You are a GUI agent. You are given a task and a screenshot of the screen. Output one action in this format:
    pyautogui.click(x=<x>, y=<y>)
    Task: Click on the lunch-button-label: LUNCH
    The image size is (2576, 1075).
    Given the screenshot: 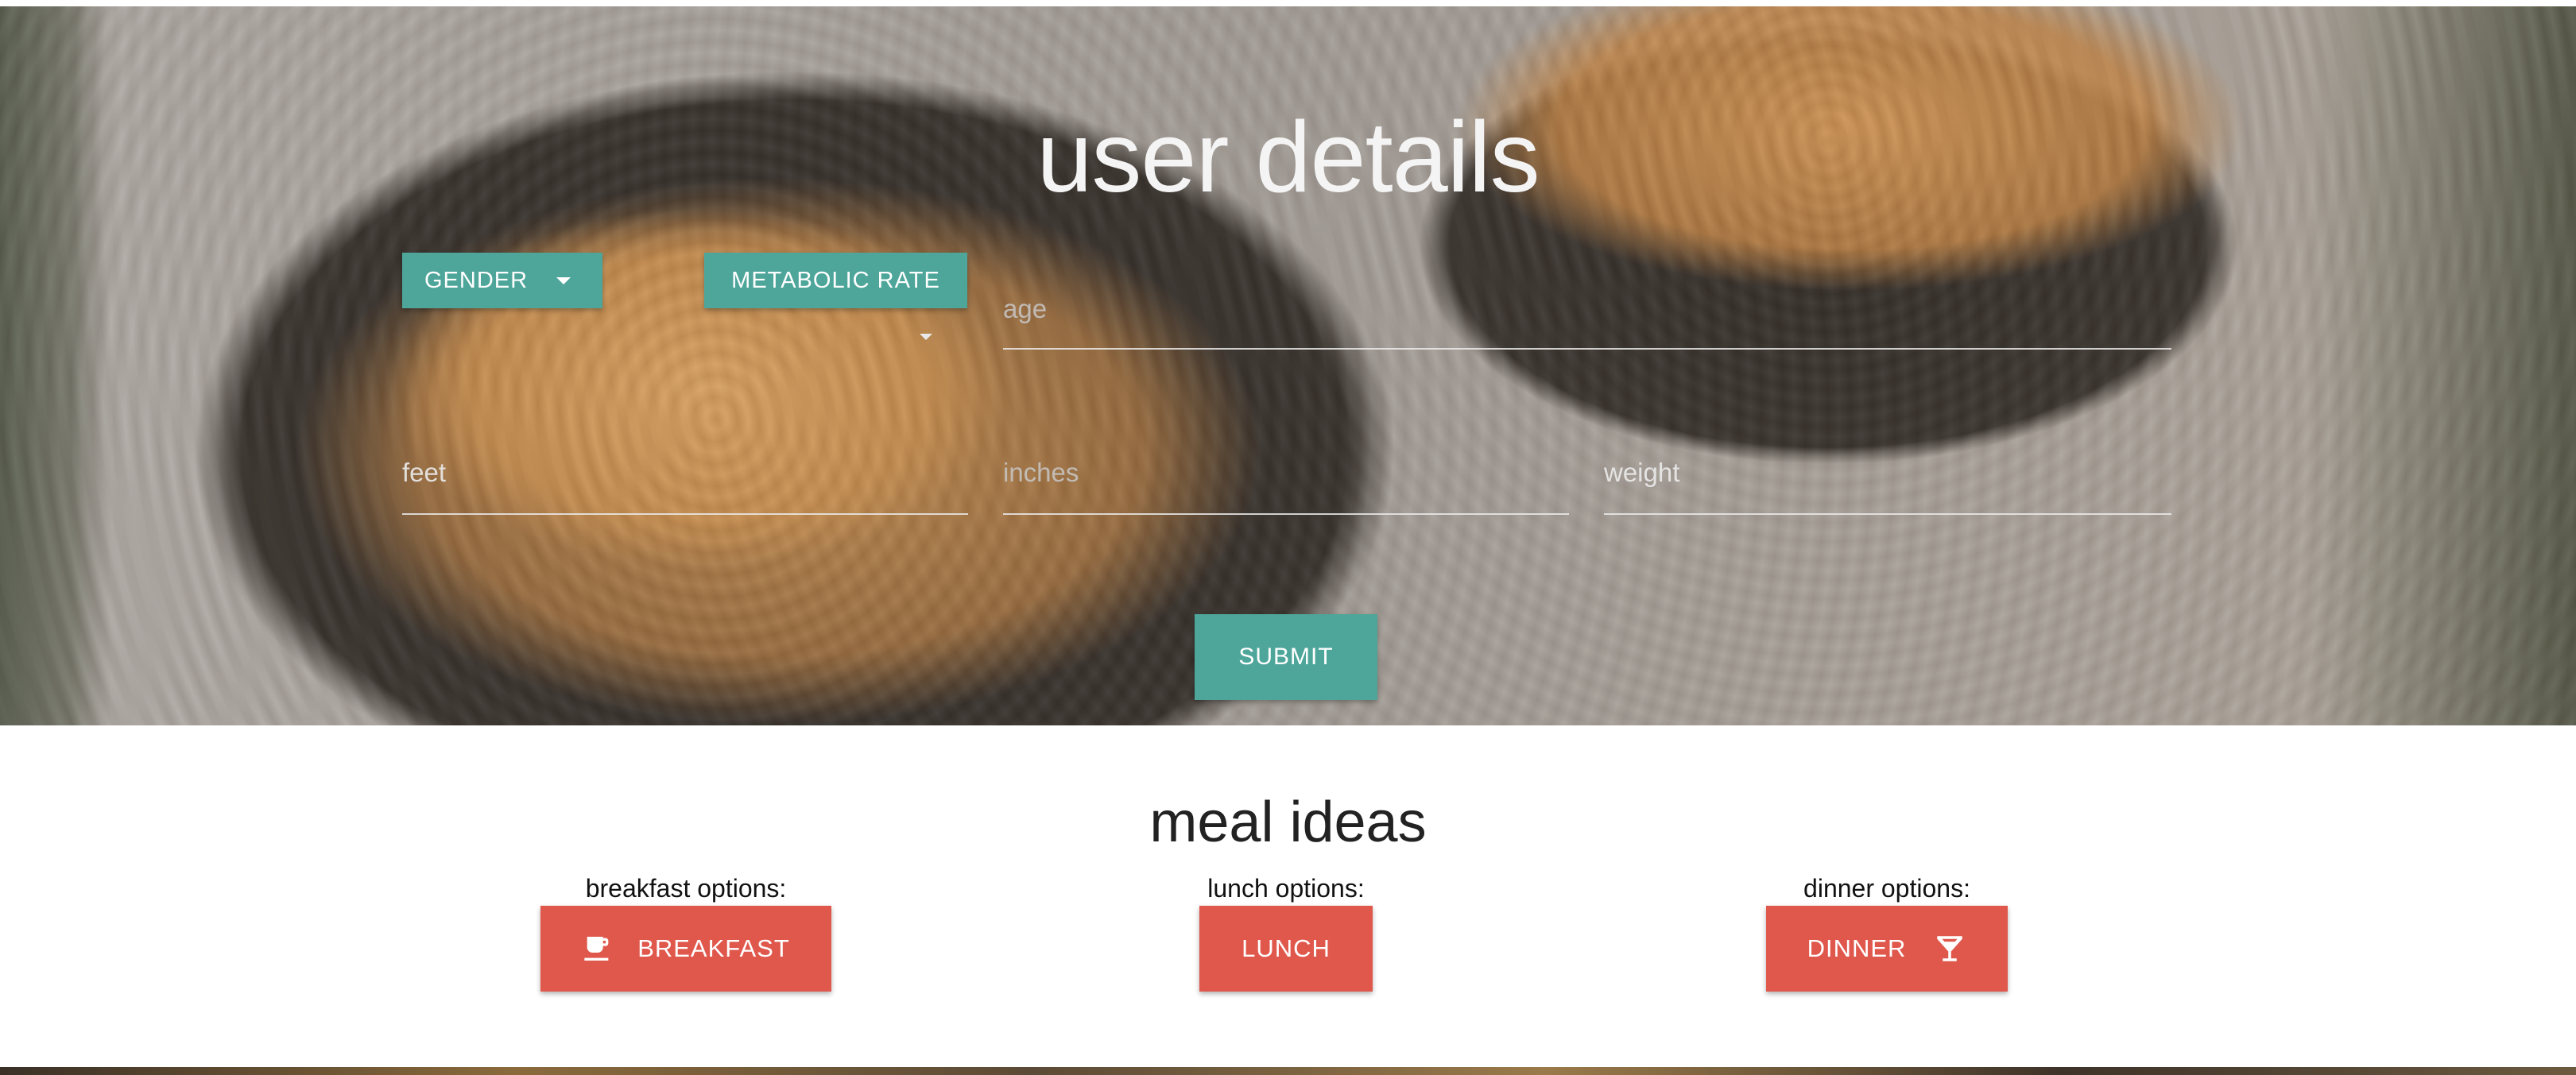 What is the action you would take?
    pyautogui.click(x=1286, y=948)
    